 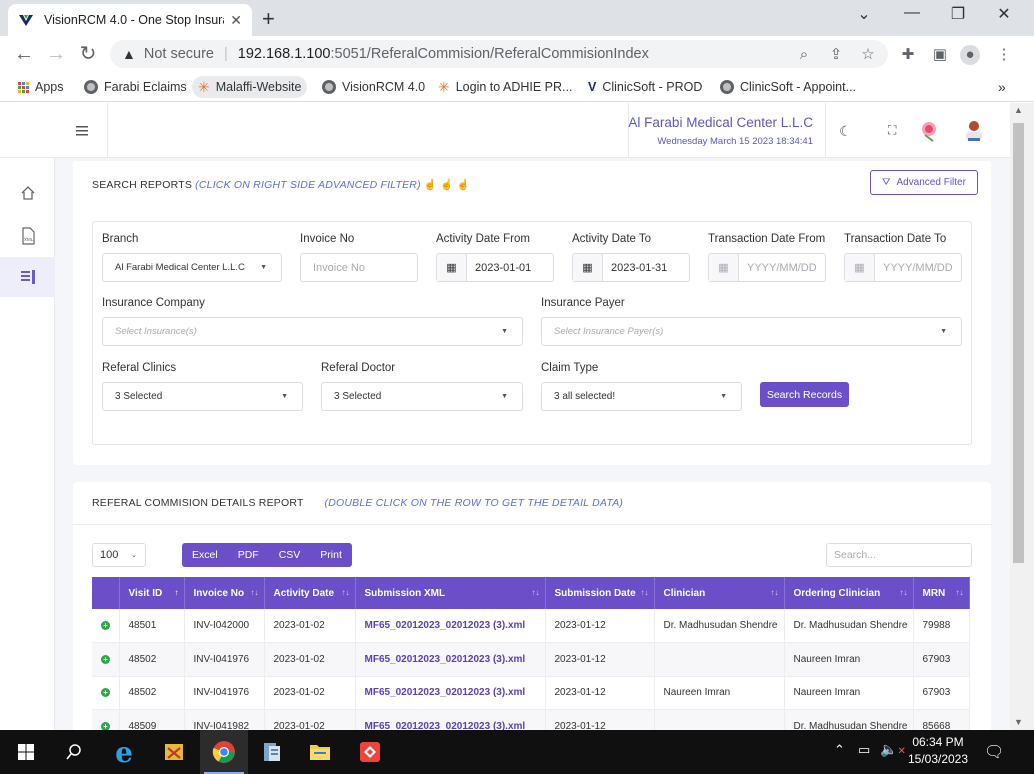 What do you see at coordinates (205, 555) in the screenshot?
I see `export-excel-button: Excel` at bounding box center [205, 555].